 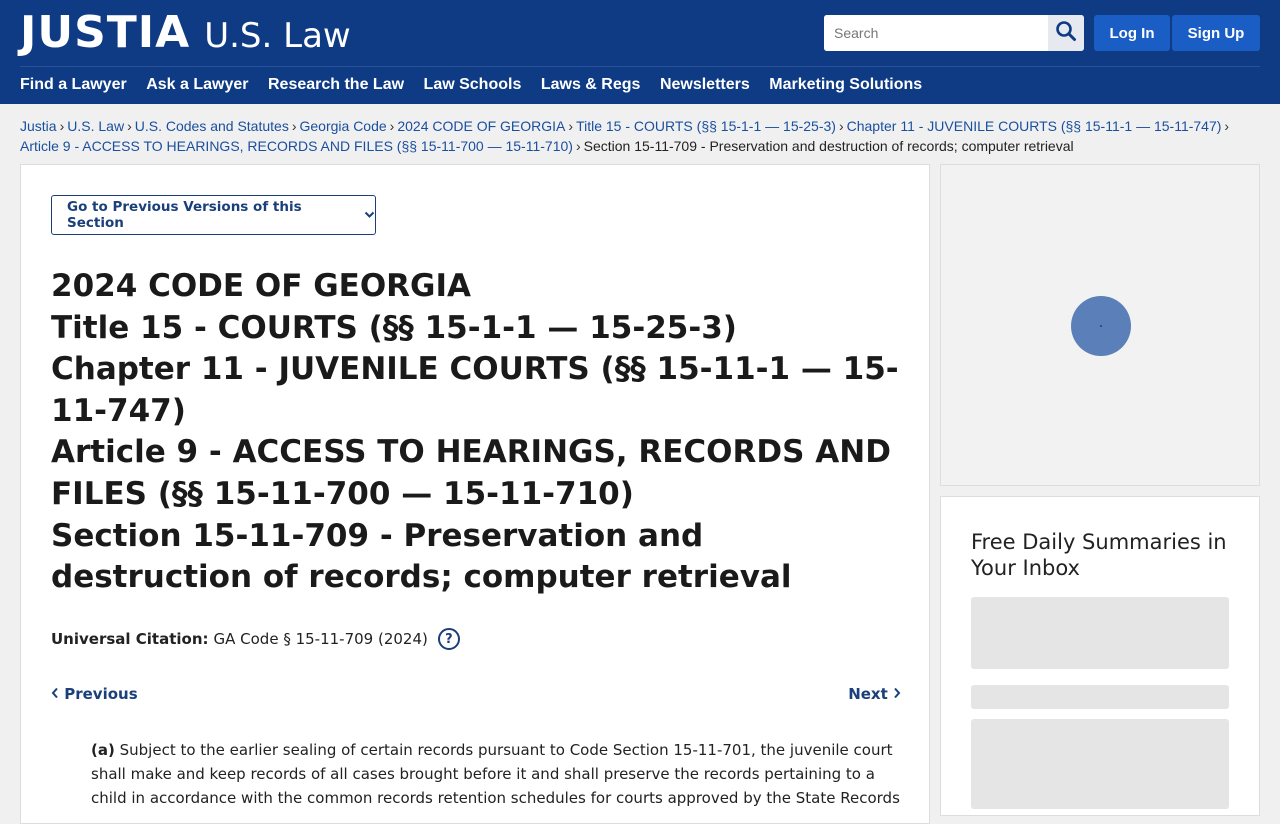 What do you see at coordinates (394, 327) in the screenshot?
I see `title-title: Title 15 - COURTS (§§ 15-1-1 — 15-25-3)` at bounding box center [394, 327].